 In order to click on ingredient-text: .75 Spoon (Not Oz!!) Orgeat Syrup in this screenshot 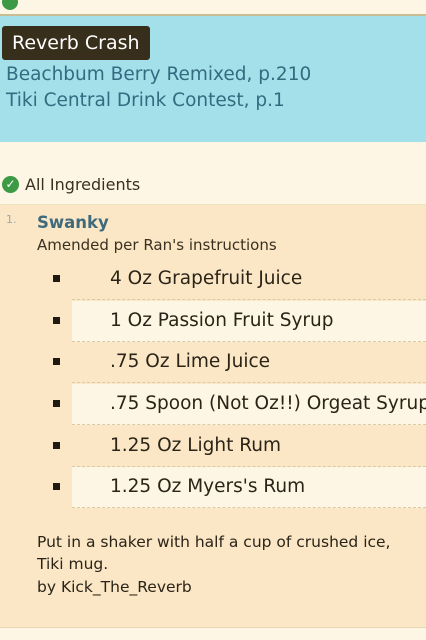, I will do `click(268, 403)`.